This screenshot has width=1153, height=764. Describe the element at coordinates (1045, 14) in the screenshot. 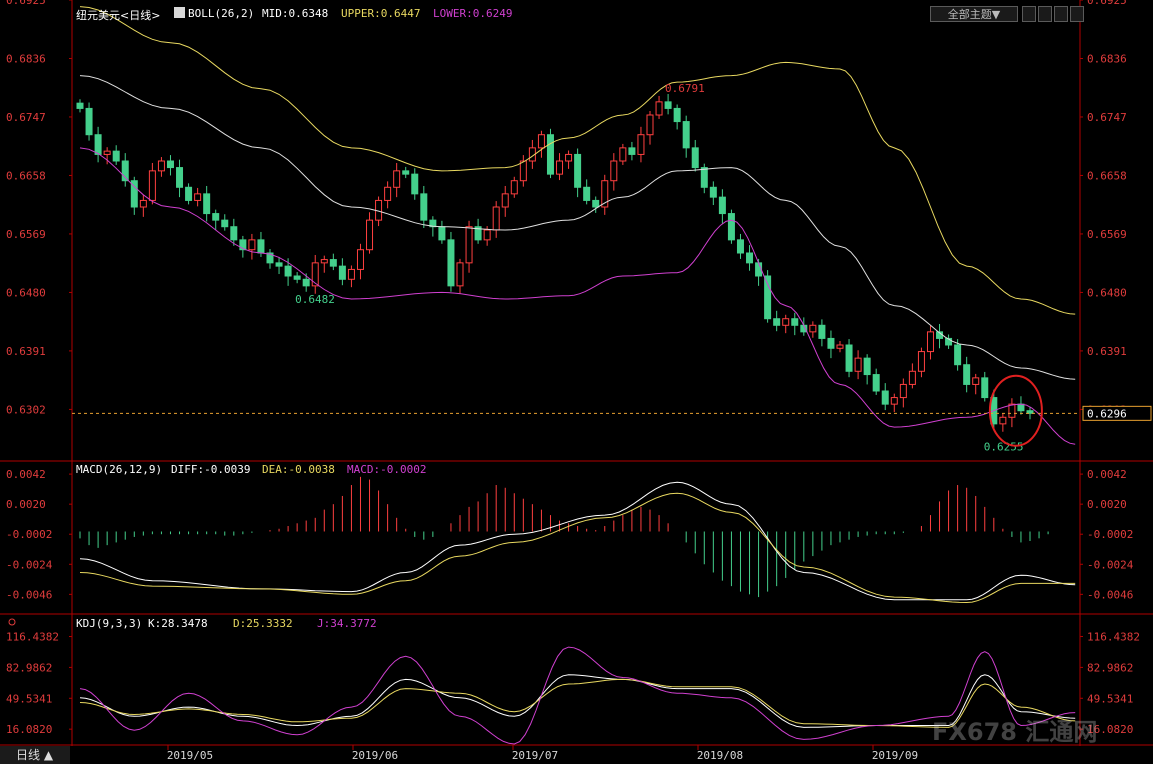

I see `layout-b-button` at that location.